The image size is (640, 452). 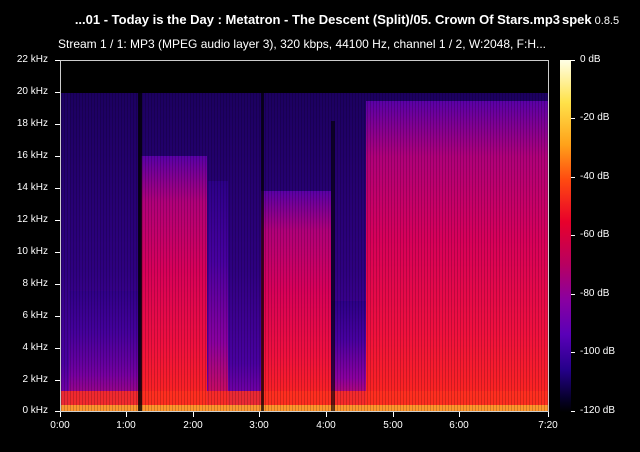 I want to click on freq-label: 2 kHz, so click(x=35, y=379).